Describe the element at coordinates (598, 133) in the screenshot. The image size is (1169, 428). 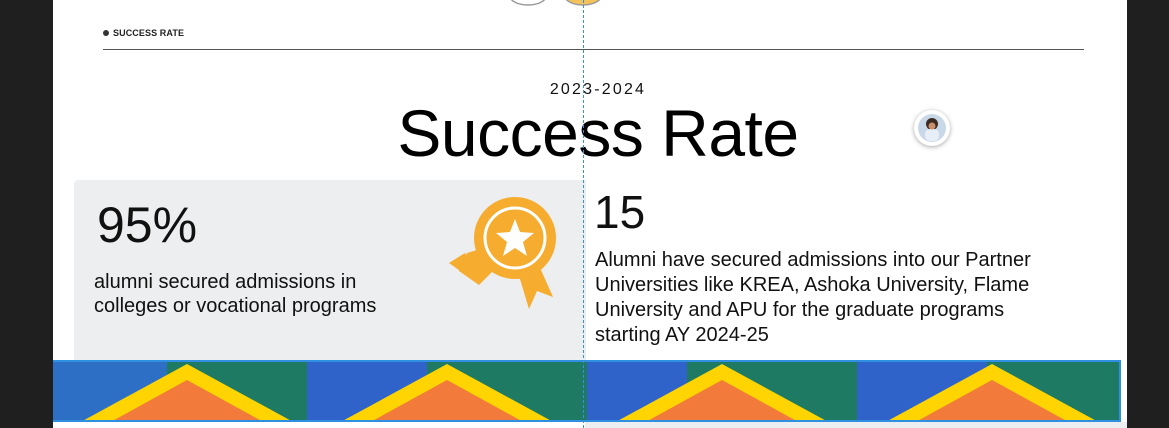
I see `page-title: Success Rate` at that location.